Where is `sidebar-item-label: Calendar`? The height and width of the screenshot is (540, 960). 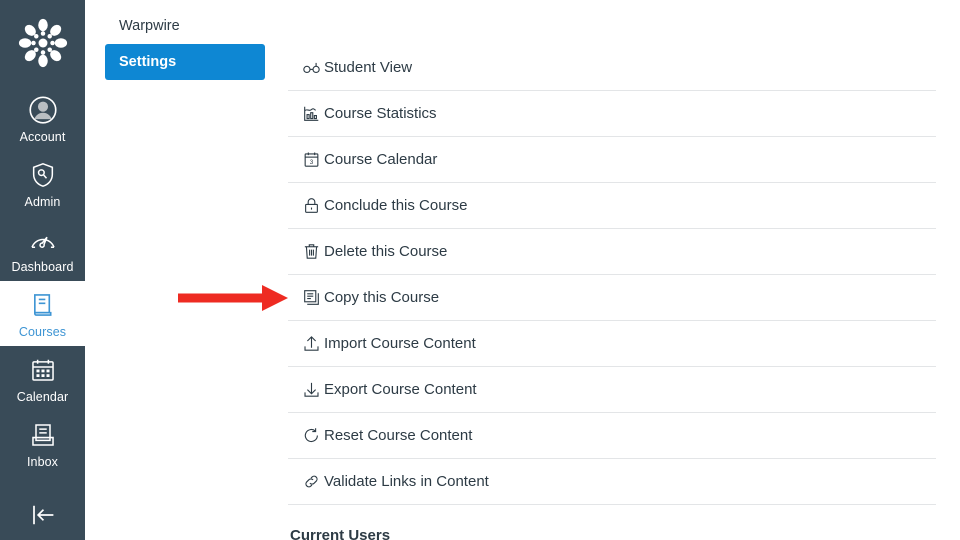
sidebar-item-label: Calendar is located at coordinates (42, 397).